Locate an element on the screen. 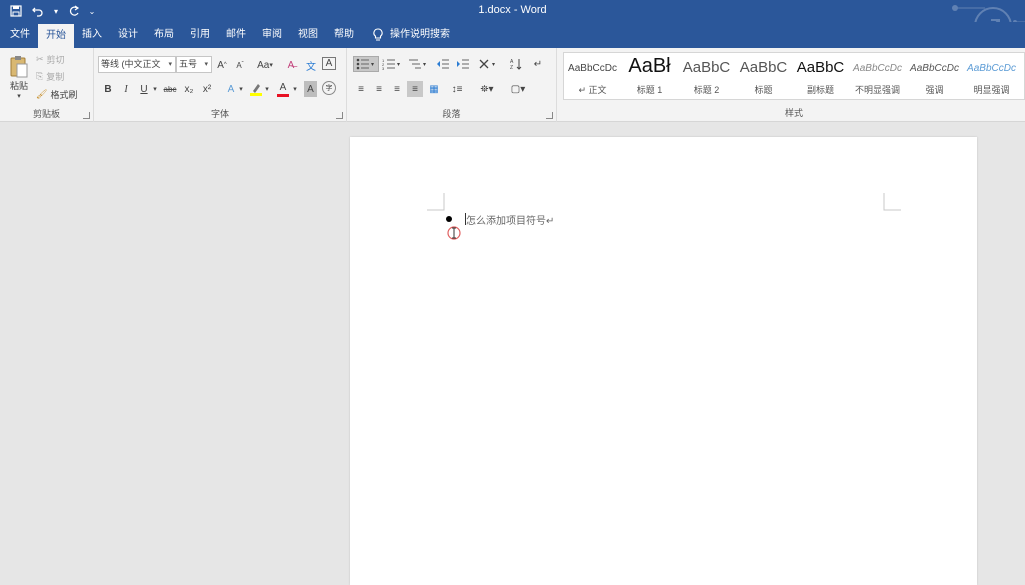 This screenshot has height=585, width=1025. cut-label: 剪切 is located at coordinates (55, 59).